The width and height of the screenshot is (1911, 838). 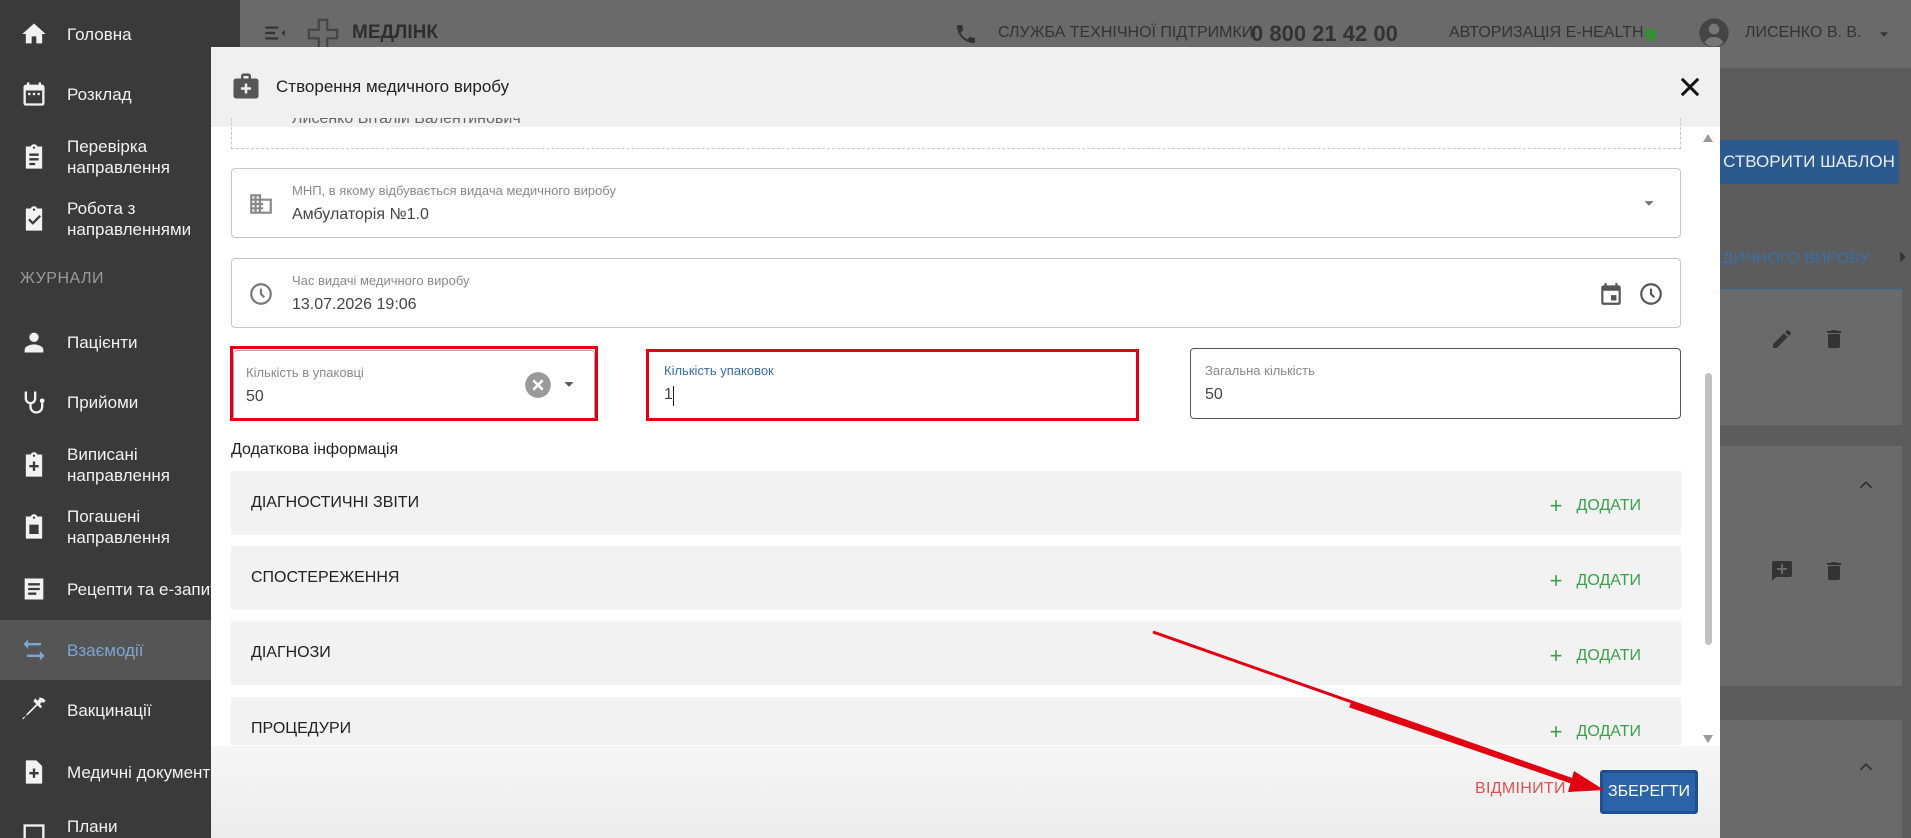 What do you see at coordinates (120, 342) in the screenshot?
I see `sidebar-item-patients: Пацієнти` at bounding box center [120, 342].